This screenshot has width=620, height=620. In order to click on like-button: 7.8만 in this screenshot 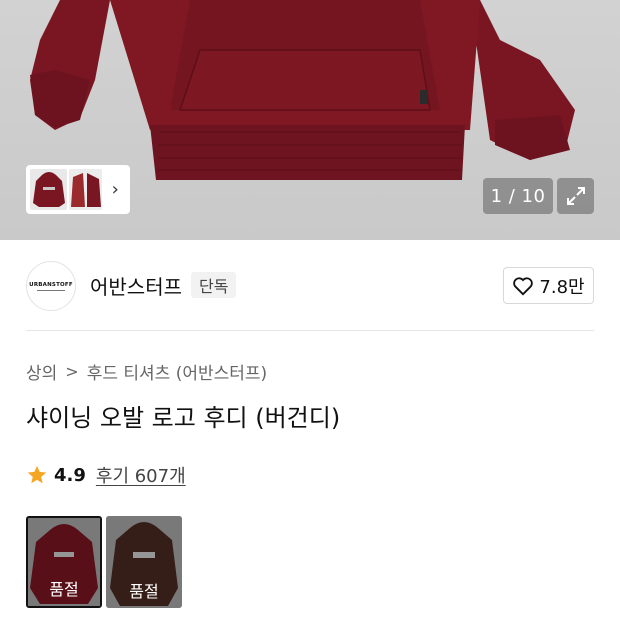, I will do `click(548, 285)`.